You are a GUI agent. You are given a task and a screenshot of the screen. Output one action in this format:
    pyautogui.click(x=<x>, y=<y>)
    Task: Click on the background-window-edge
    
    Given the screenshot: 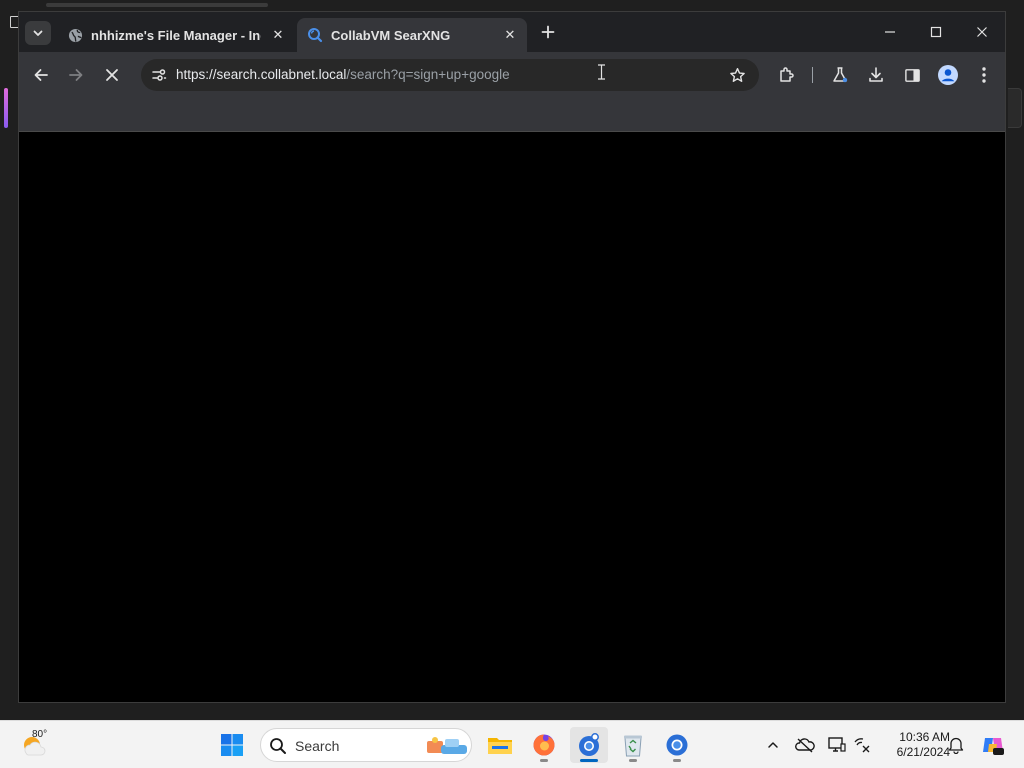 What is the action you would take?
    pyautogui.click(x=157, y=5)
    